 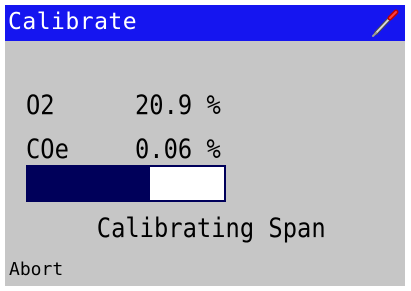 I want to click on coe-label: COe, so click(x=47, y=149).